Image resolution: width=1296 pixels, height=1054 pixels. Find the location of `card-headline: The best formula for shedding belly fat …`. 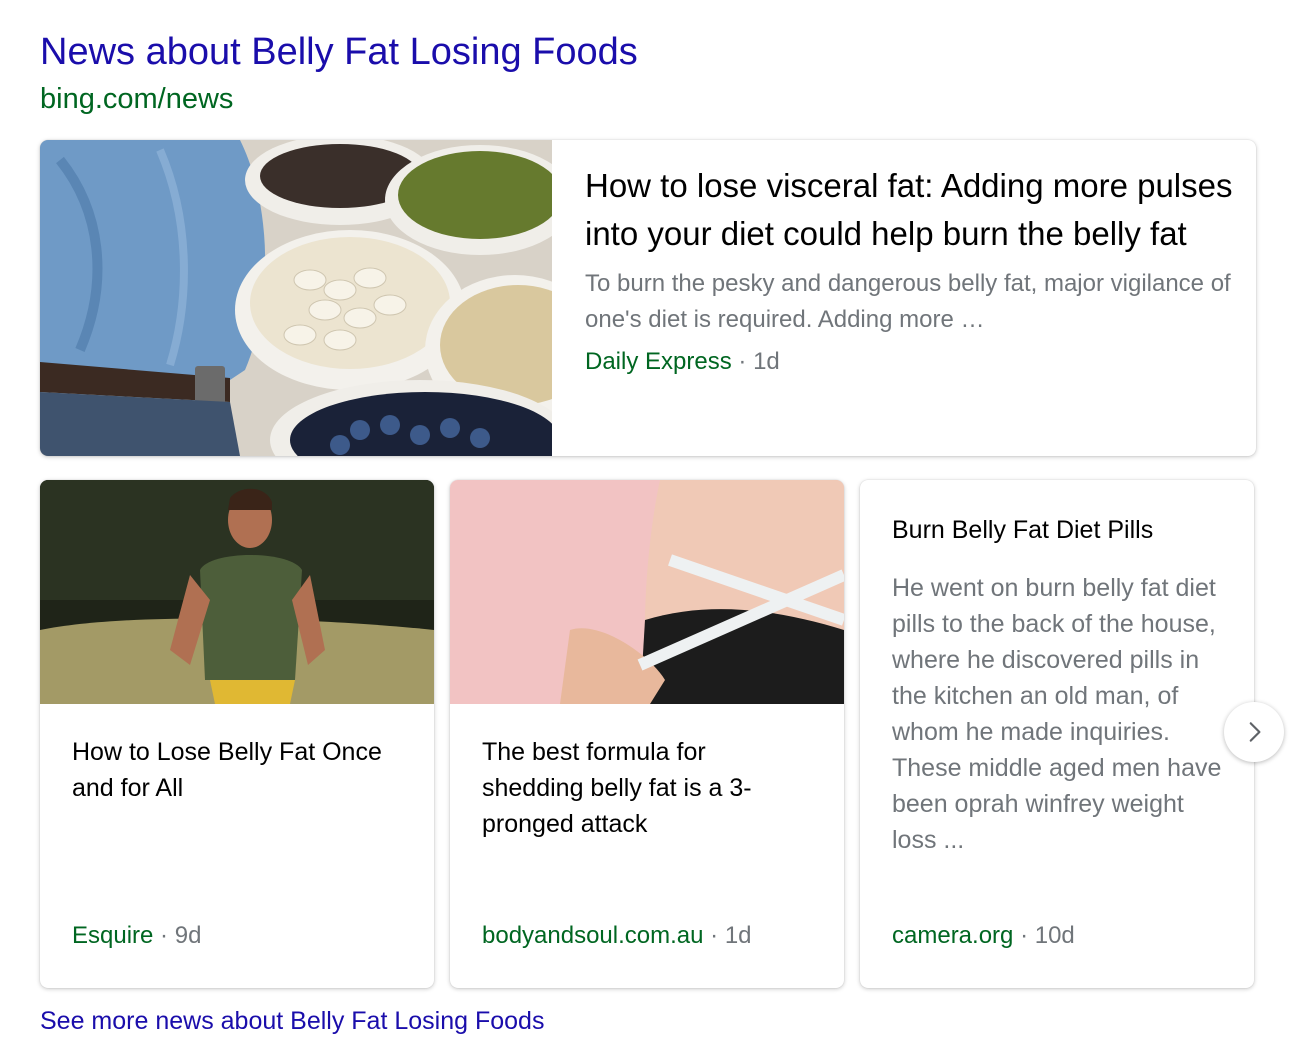

card-headline: The best formula for shedding belly fat … is located at coordinates (647, 788).